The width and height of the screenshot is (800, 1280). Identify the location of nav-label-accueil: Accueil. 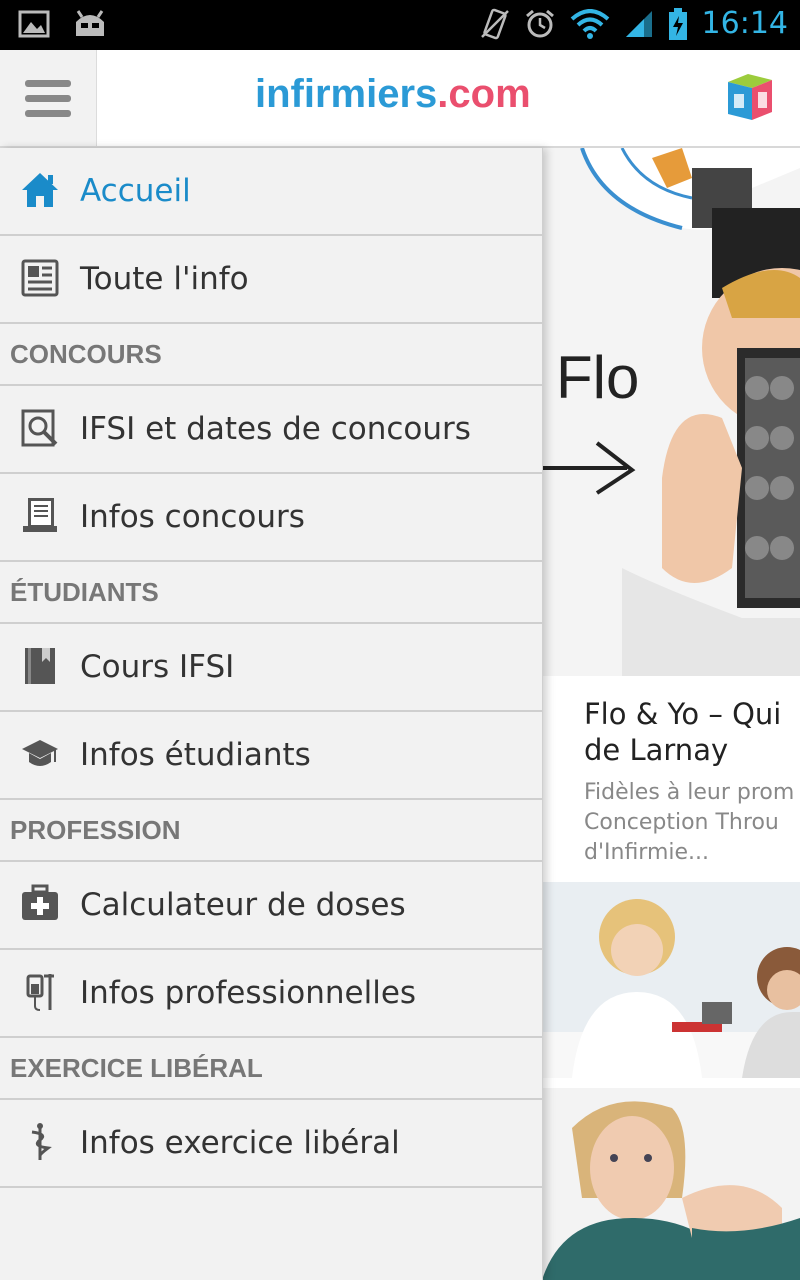
(135, 191).